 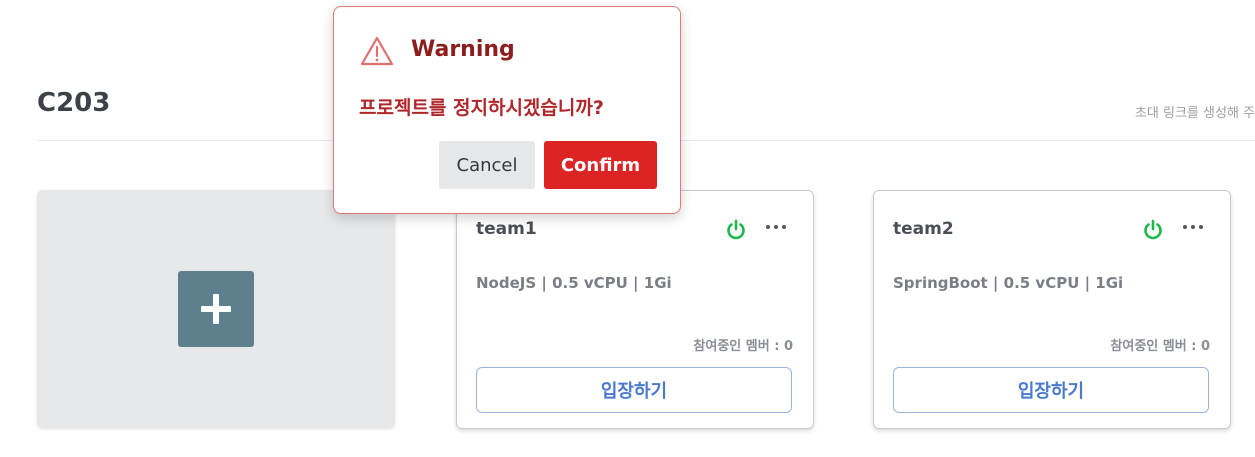 I want to click on invite-link: 초대 링크를 생성해 주, so click(x=1195, y=111).